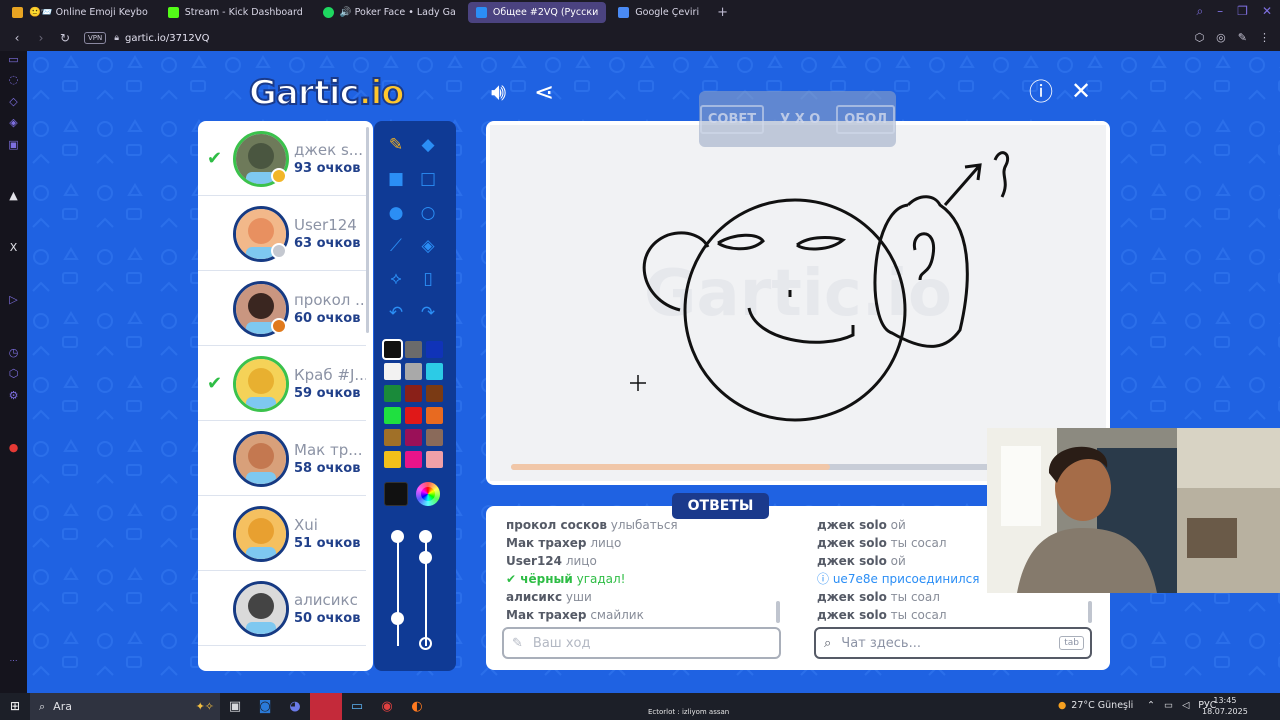 The height and width of the screenshot is (720, 1280). Describe the element at coordinates (1095, 705) in the screenshot. I see `weather-widget: ● 27°C Güneşli` at that location.